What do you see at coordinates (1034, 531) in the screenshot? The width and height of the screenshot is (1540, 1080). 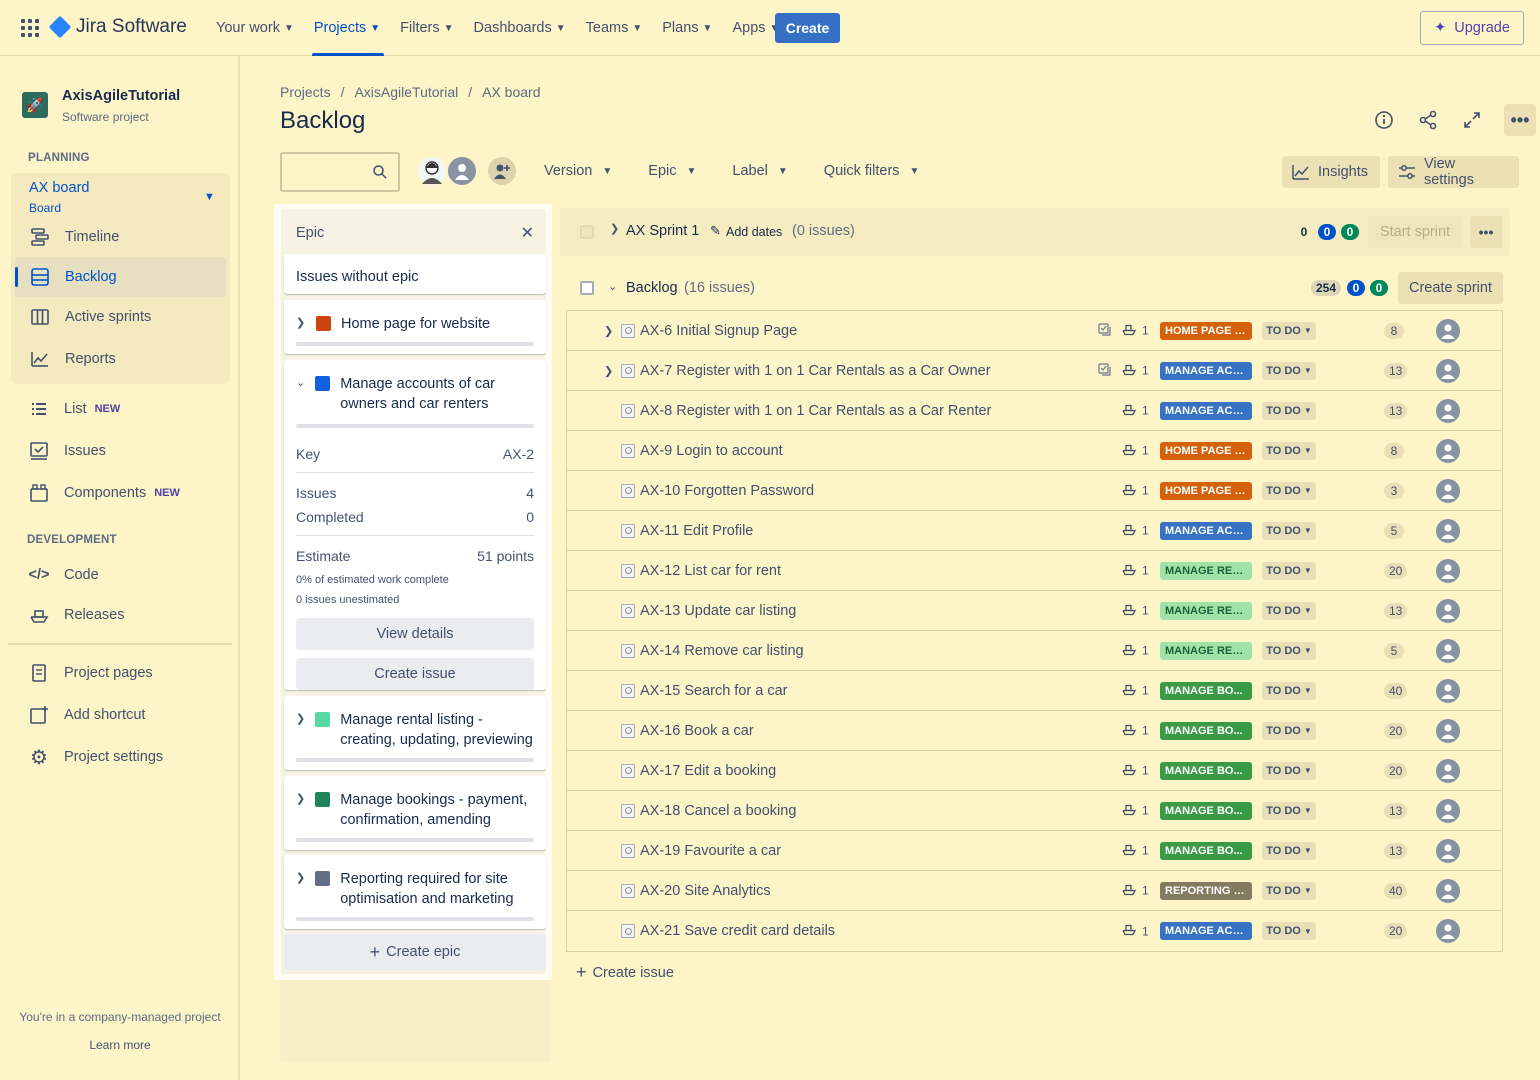 I see `issue-row: AX-11 Edit Profile 1 MANAGE ACC... TO DO ▼ 5` at bounding box center [1034, 531].